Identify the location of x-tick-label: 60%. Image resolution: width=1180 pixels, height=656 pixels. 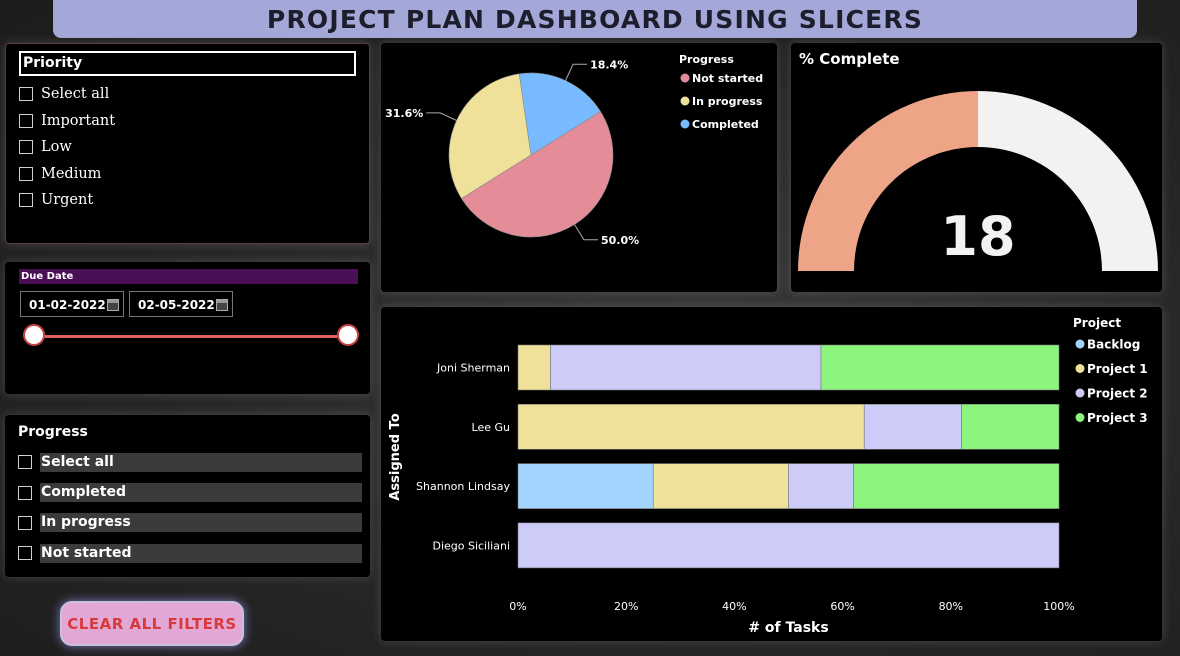
(842, 606).